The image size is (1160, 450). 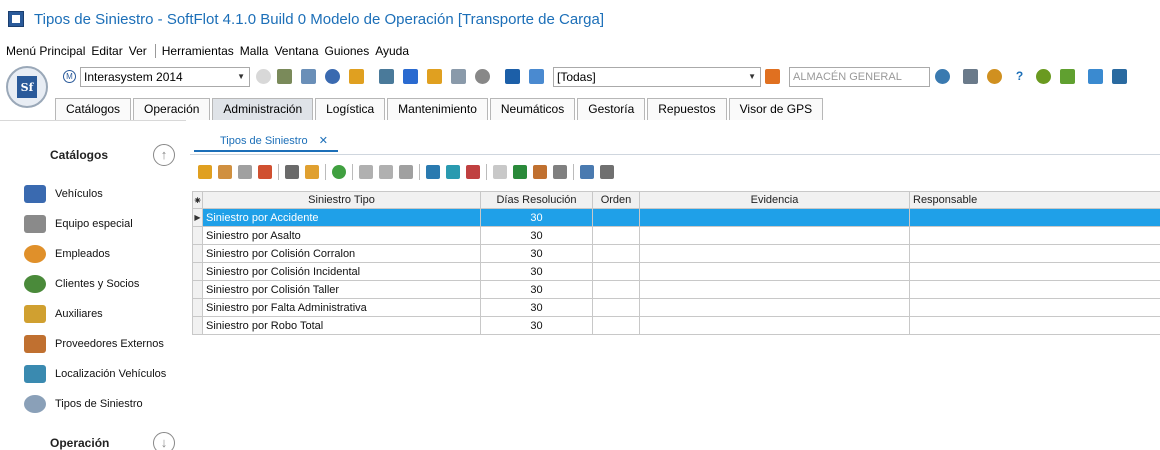 I want to click on globe-icon, so click(x=942, y=76).